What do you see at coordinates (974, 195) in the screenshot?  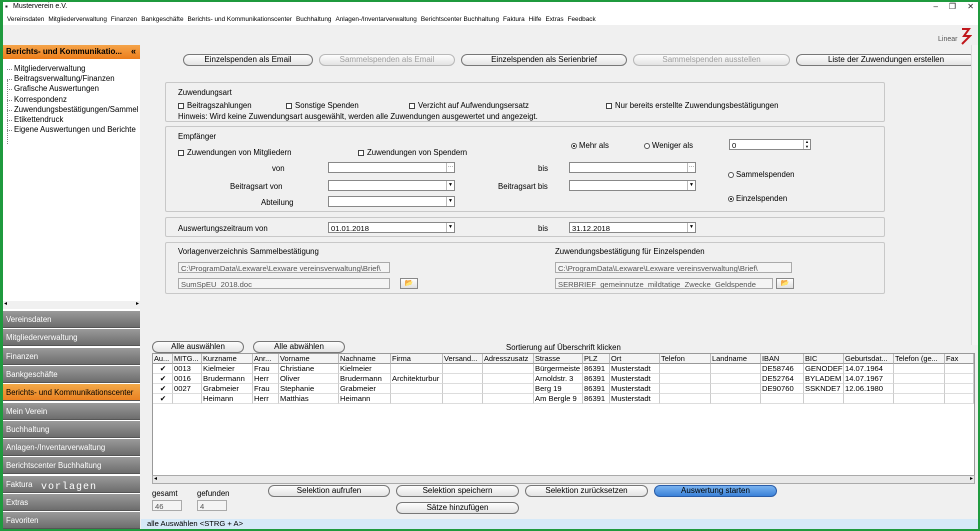 I see `main-vertical-scrollbar` at bounding box center [974, 195].